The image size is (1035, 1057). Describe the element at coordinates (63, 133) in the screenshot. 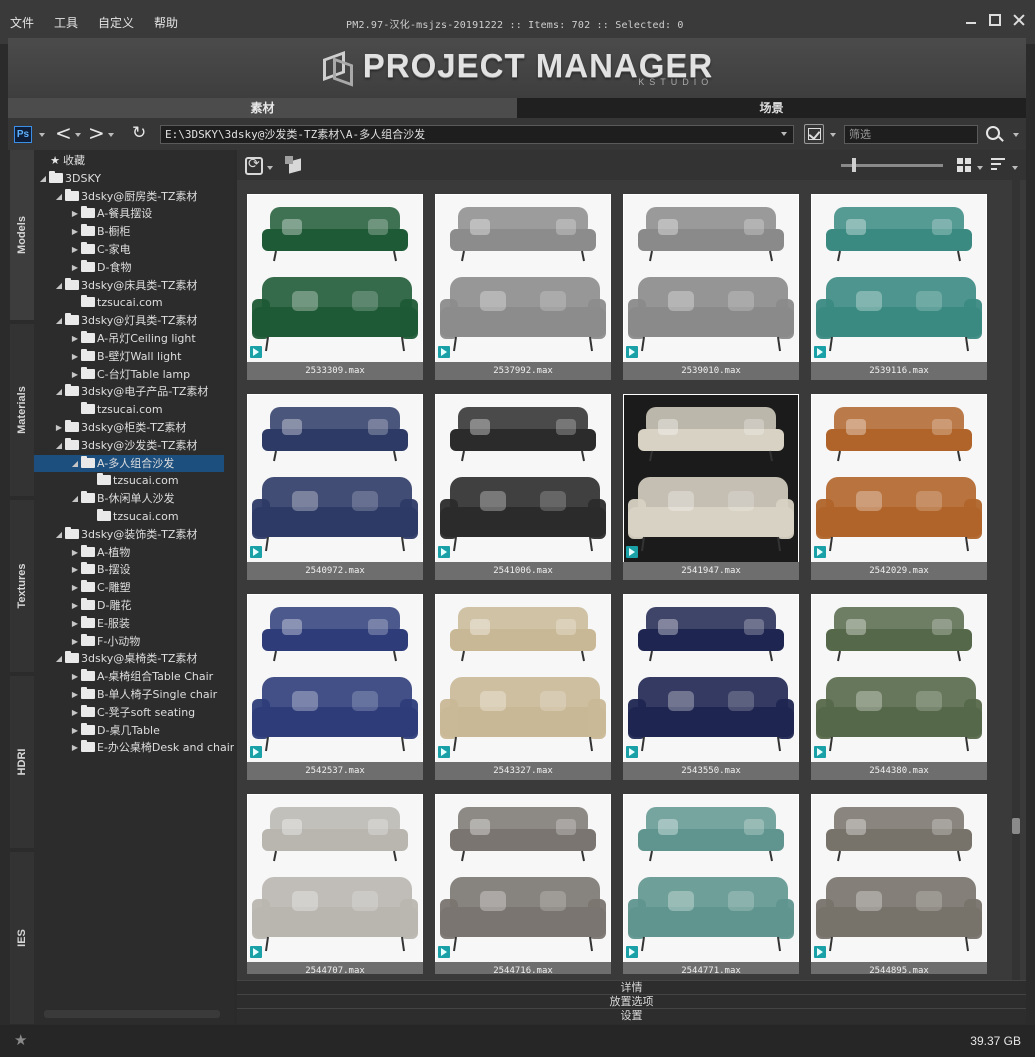

I see `back-arrow-icon: <` at that location.